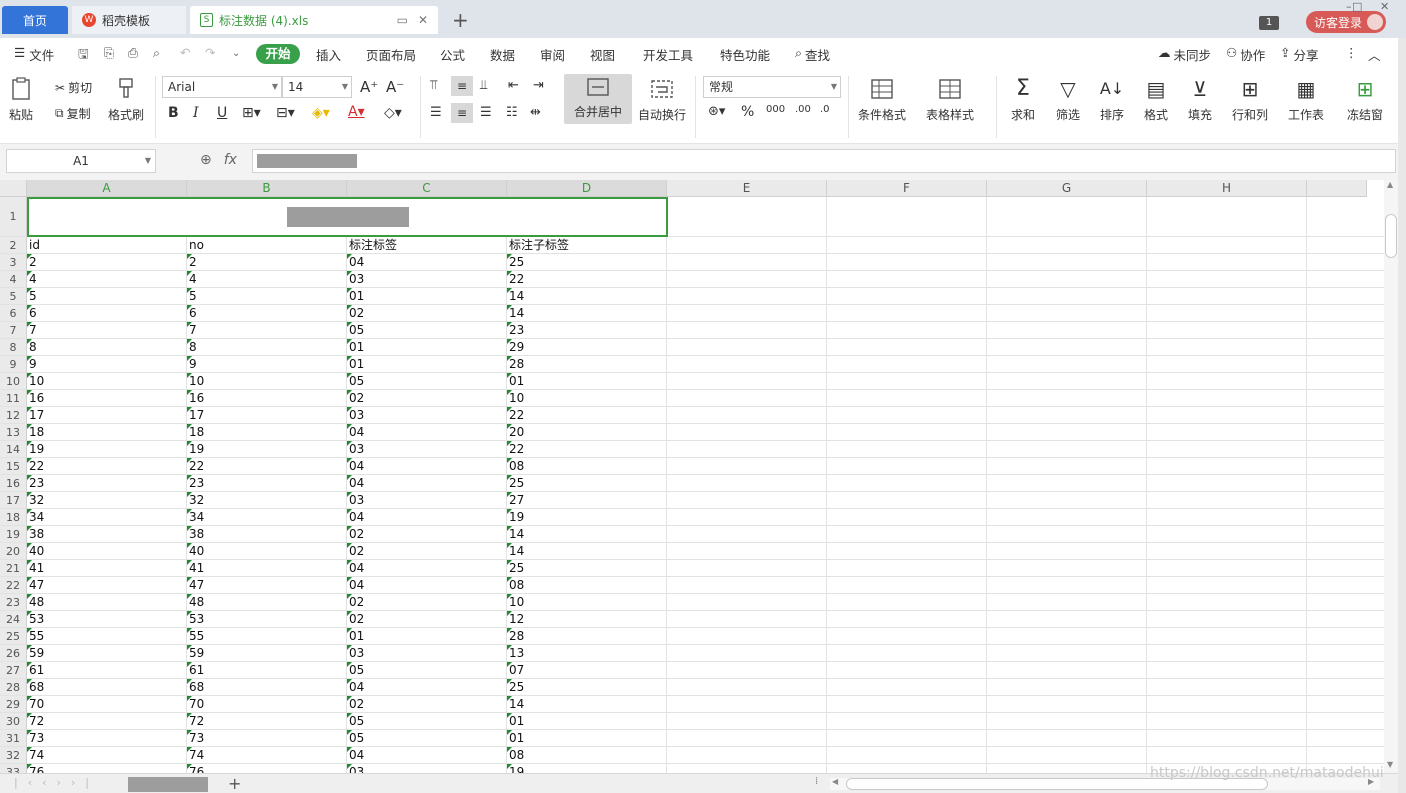 The image size is (1406, 793). I want to click on monitor-icon: ▭, so click(402, 20).